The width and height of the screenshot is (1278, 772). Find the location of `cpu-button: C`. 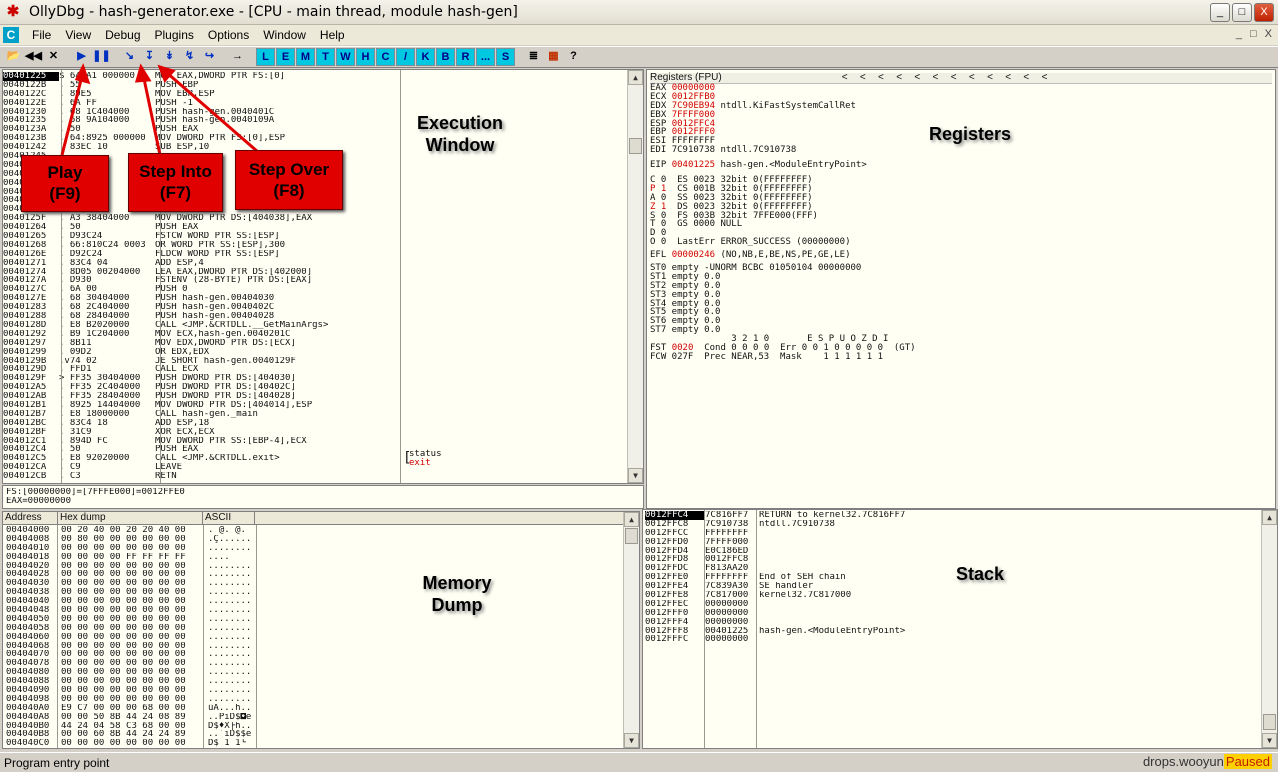

cpu-button: C is located at coordinates (385, 57).